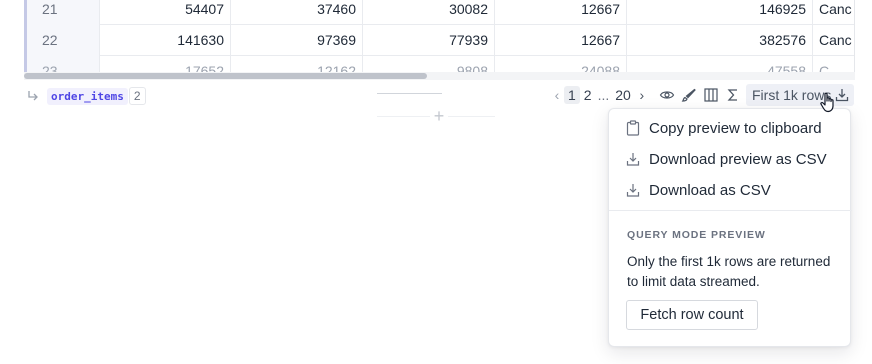  What do you see at coordinates (710, 190) in the screenshot?
I see `menu-item-label: Download as CSV` at bounding box center [710, 190].